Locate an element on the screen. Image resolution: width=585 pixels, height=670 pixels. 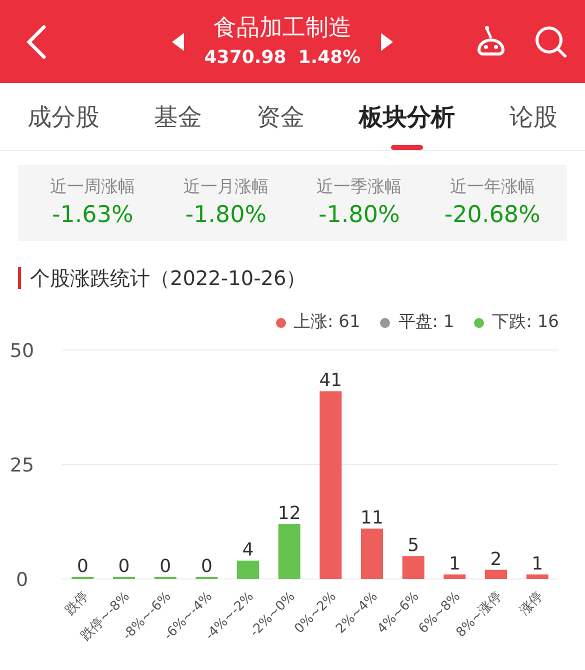
tab: 资金 is located at coordinates (280, 125).